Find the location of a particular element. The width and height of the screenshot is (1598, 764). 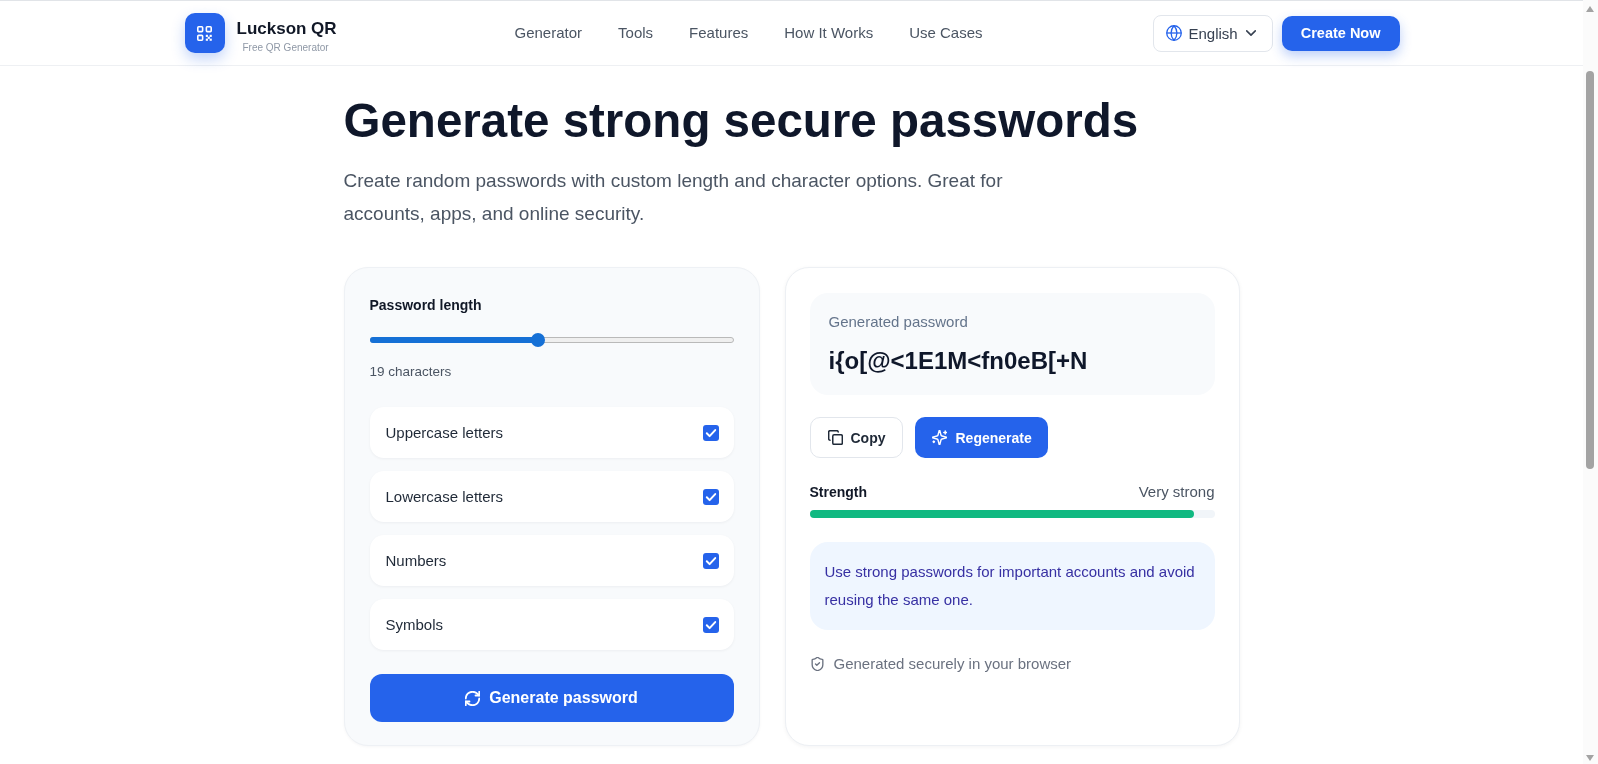

chevron-down-icon is located at coordinates (1250, 33).